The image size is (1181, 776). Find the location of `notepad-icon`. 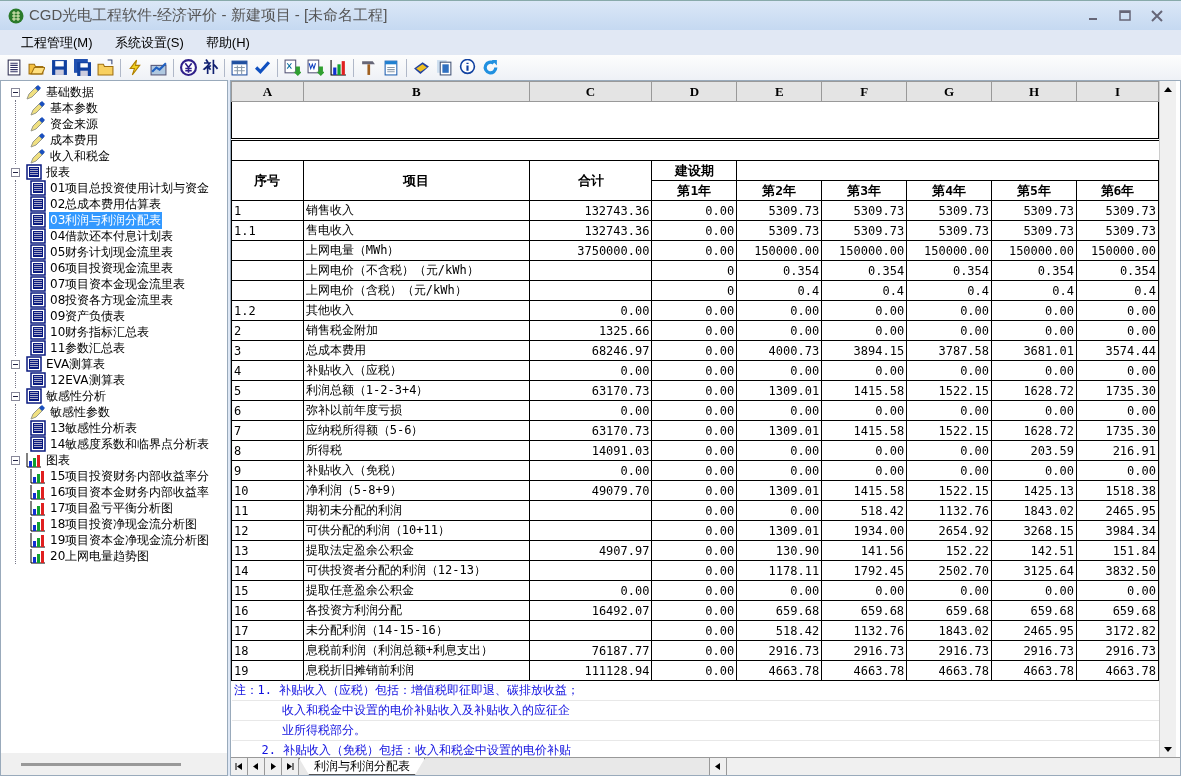

notepad-icon is located at coordinates (391, 67).